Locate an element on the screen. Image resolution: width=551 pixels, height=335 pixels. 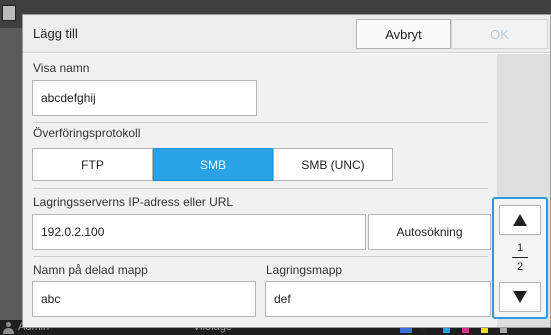
protocol-smb-button: SMB is located at coordinates (213, 164).